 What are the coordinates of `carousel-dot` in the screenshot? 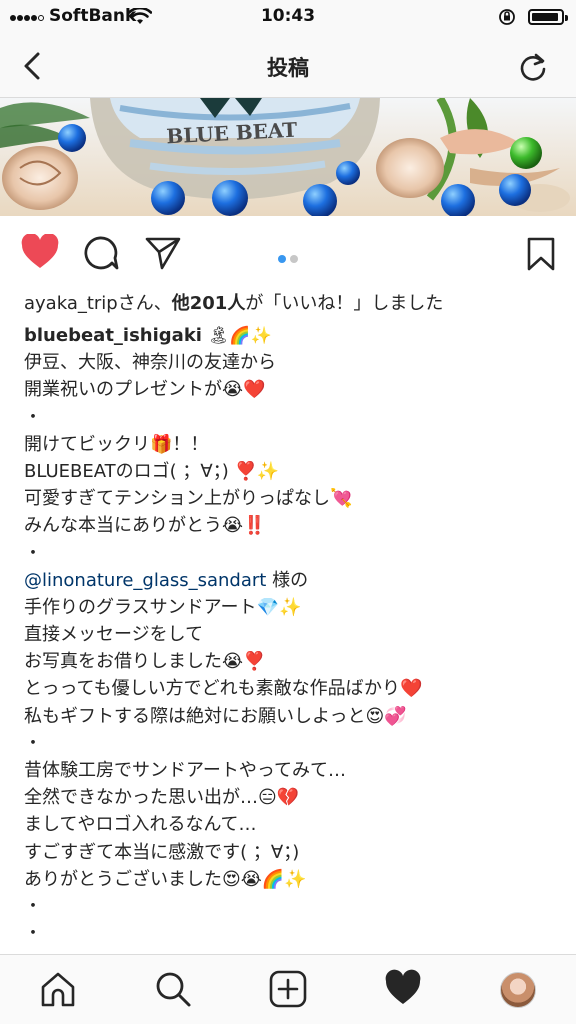 It's located at (294, 259).